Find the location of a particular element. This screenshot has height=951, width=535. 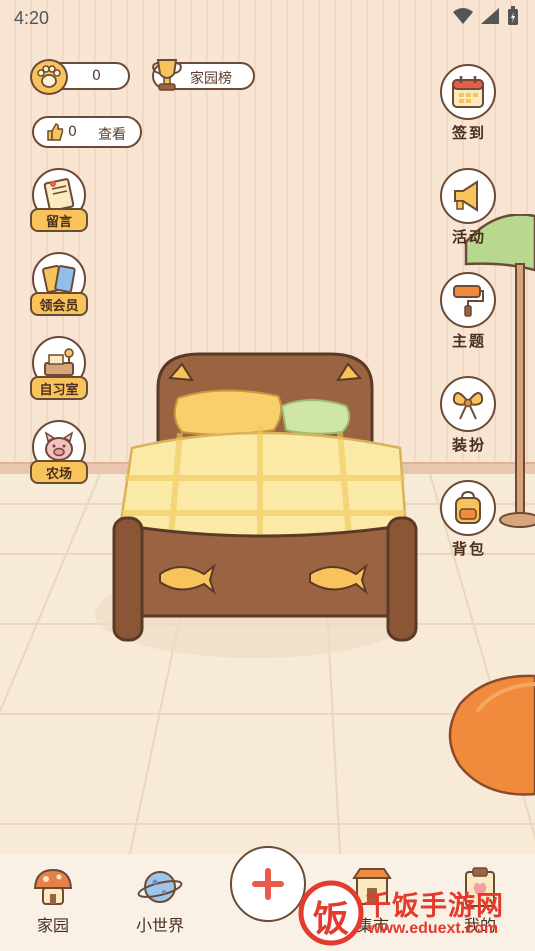

status-icons is located at coordinates (486, 16).